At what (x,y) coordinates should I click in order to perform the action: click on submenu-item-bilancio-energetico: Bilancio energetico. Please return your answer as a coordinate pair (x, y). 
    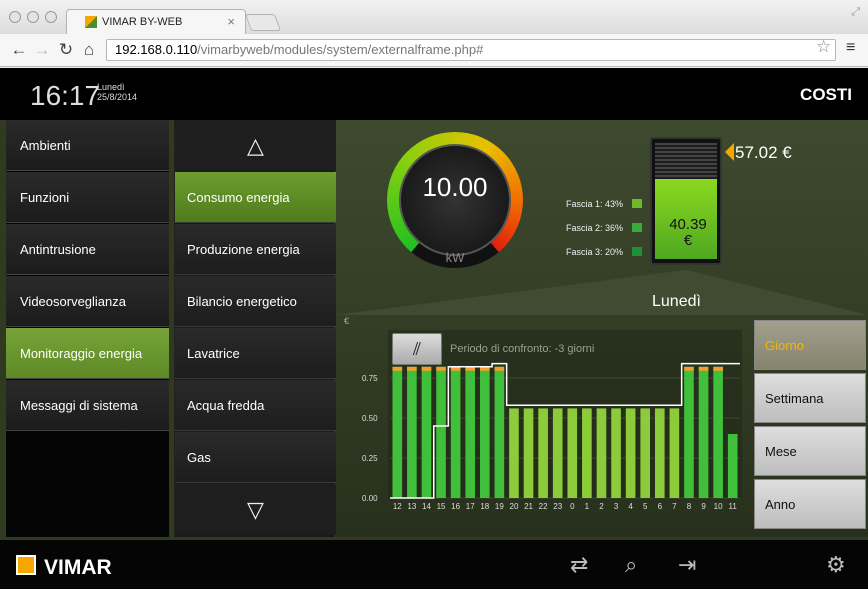
    Looking at the image, I should click on (255, 301).